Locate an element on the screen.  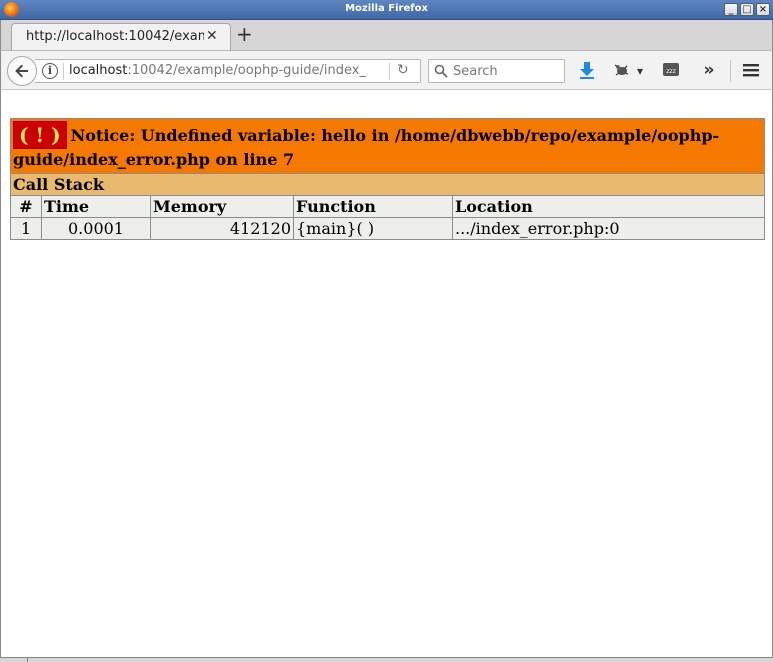
download-button is located at coordinates (587, 71).